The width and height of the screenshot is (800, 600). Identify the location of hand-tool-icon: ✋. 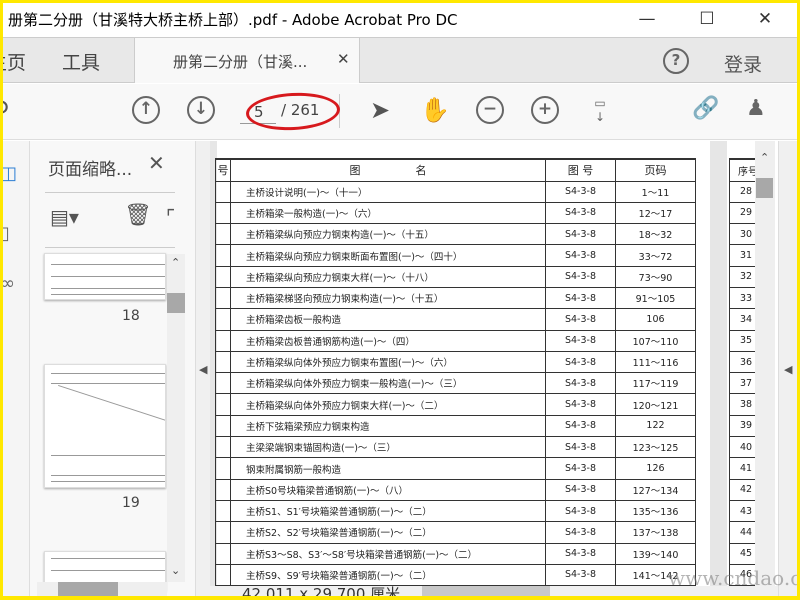
(435, 110).